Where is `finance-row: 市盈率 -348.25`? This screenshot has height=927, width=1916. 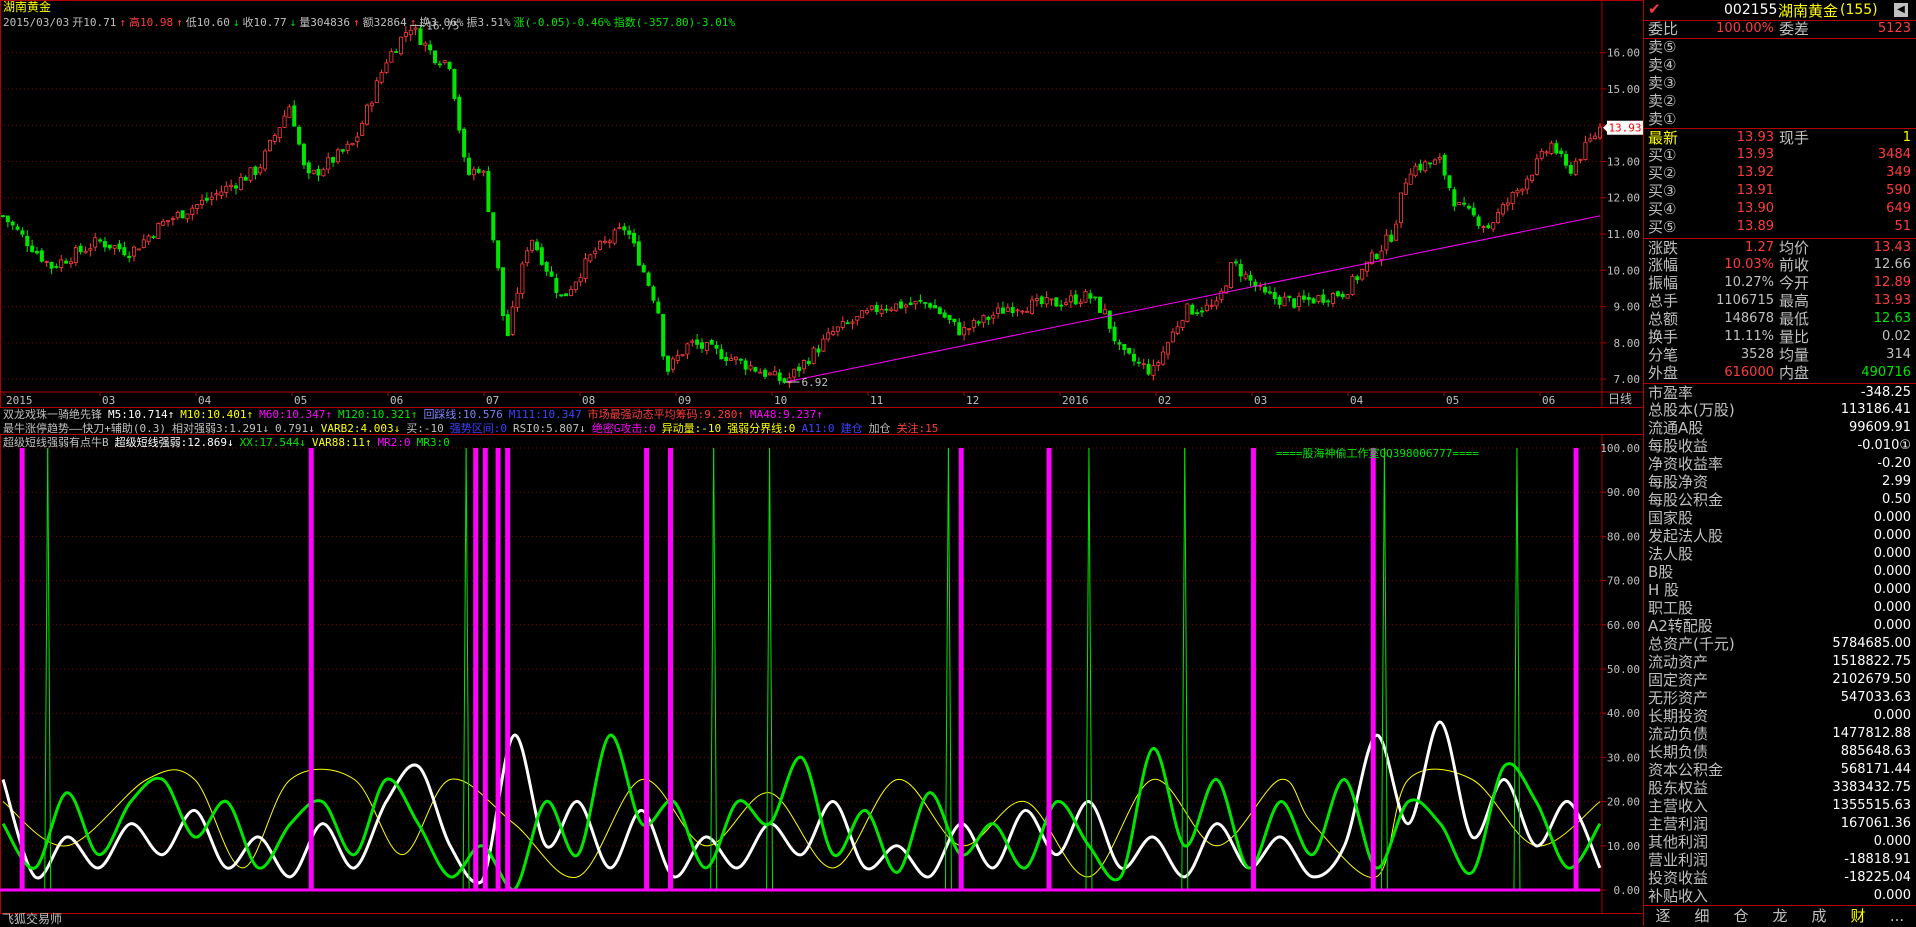 finance-row: 市盈率 -348.25 is located at coordinates (1780, 392).